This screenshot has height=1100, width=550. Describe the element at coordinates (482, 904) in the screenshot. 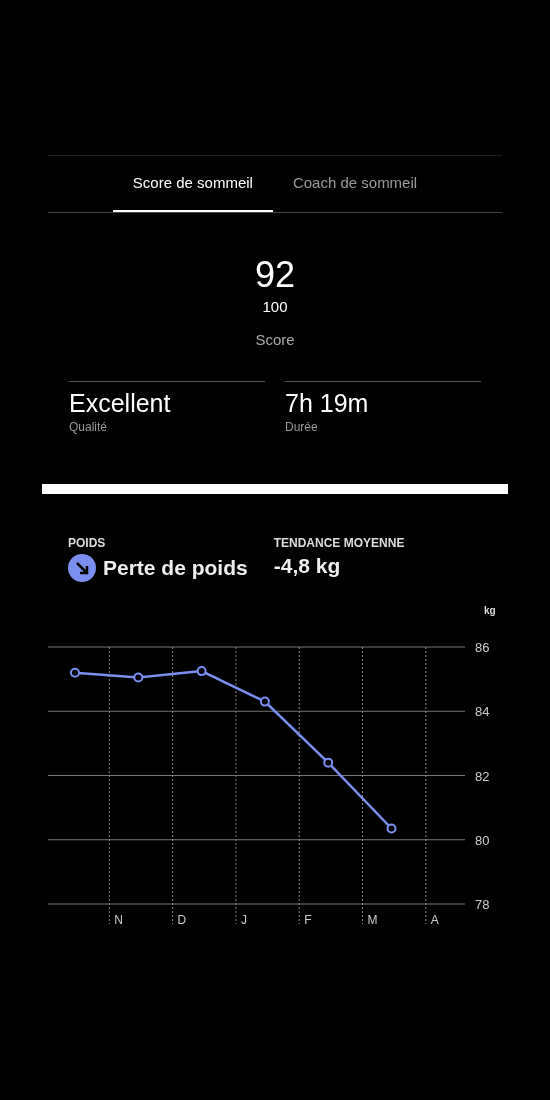

I see `y-tick-label: 78` at that location.